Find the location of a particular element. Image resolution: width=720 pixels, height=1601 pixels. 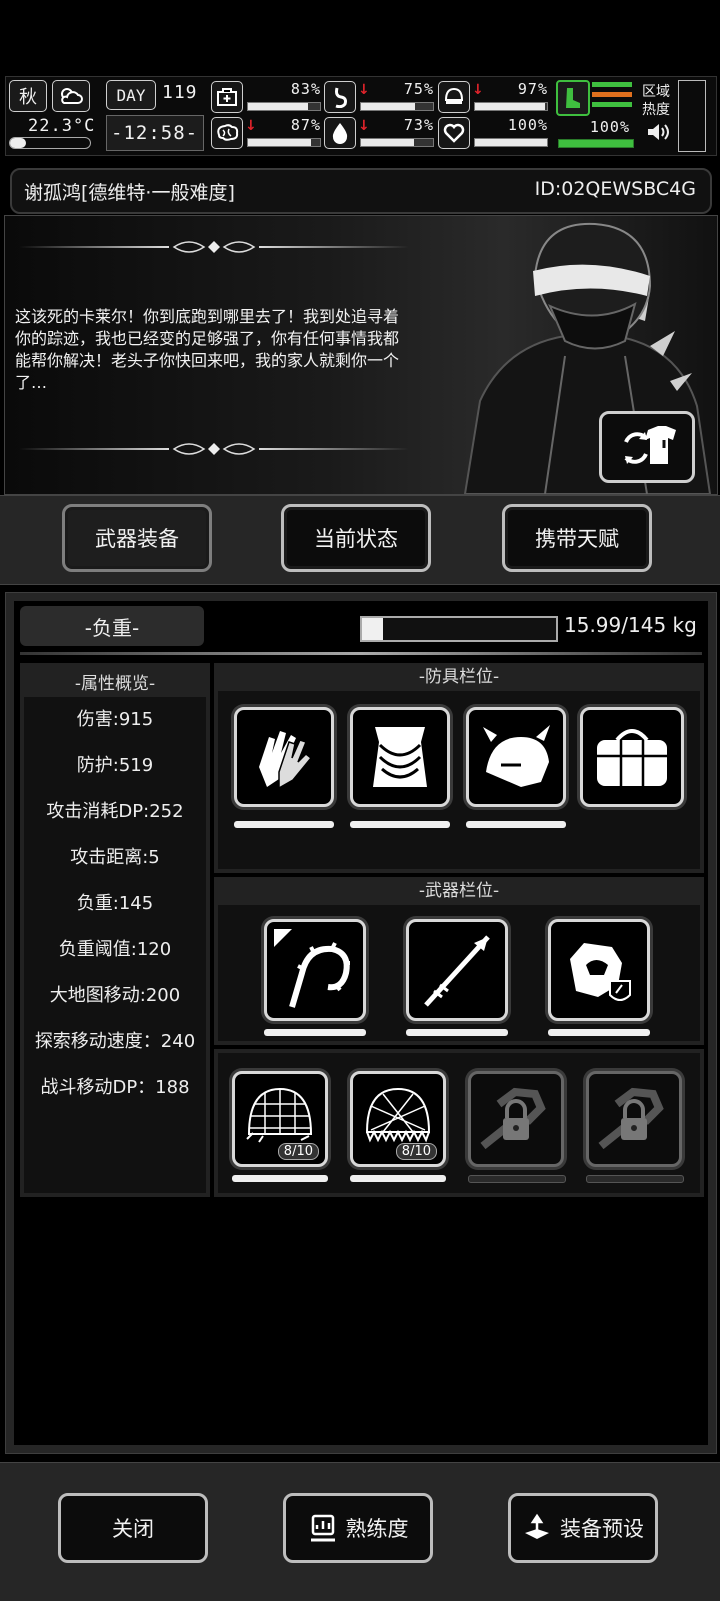

horned-helmet-icon is located at coordinates (516, 756).